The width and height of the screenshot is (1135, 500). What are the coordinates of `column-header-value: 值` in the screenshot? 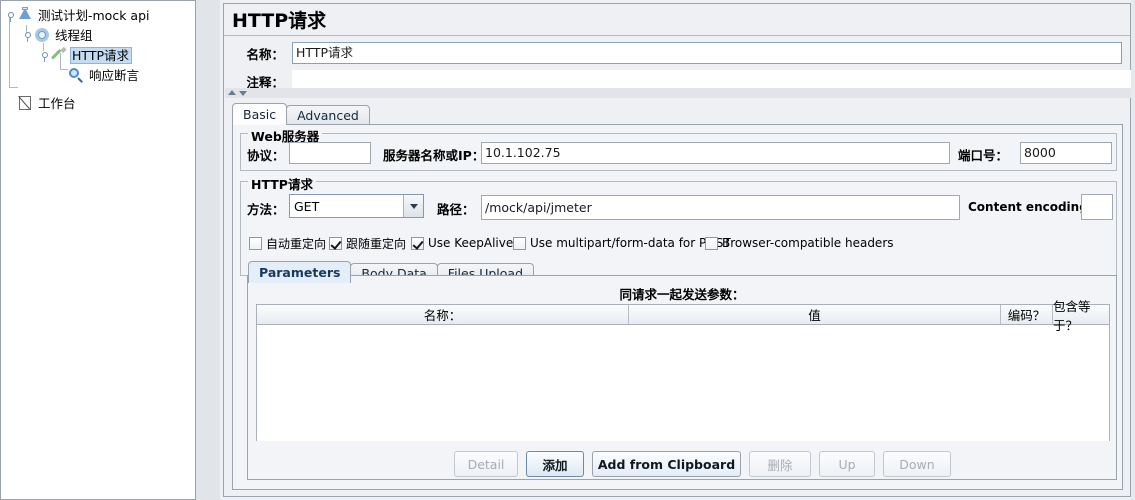 It's located at (815, 315).